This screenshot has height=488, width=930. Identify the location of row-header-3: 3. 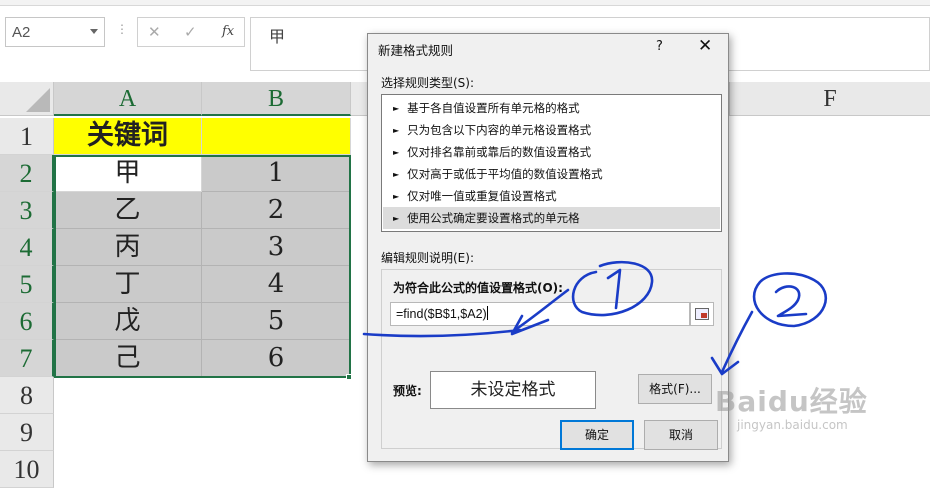
(27, 210).